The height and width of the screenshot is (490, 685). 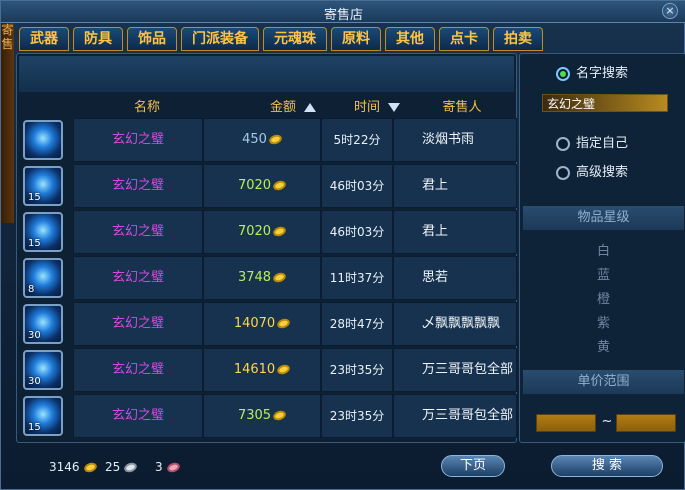 What do you see at coordinates (602, 297) in the screenshot?
I see `grade-orange: 橙` at bounding box center [602, 297].